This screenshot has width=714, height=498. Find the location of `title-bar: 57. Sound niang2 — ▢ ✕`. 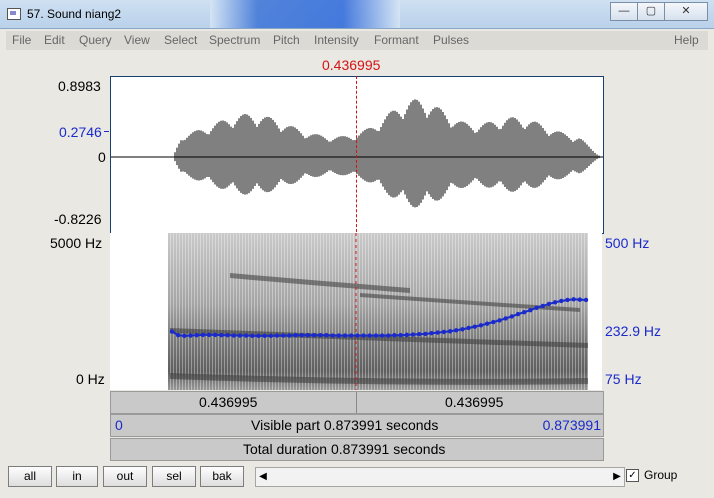

title-bar: 57. Sound niang2 — ▢ ✕ is located at coordinates (357, 14).